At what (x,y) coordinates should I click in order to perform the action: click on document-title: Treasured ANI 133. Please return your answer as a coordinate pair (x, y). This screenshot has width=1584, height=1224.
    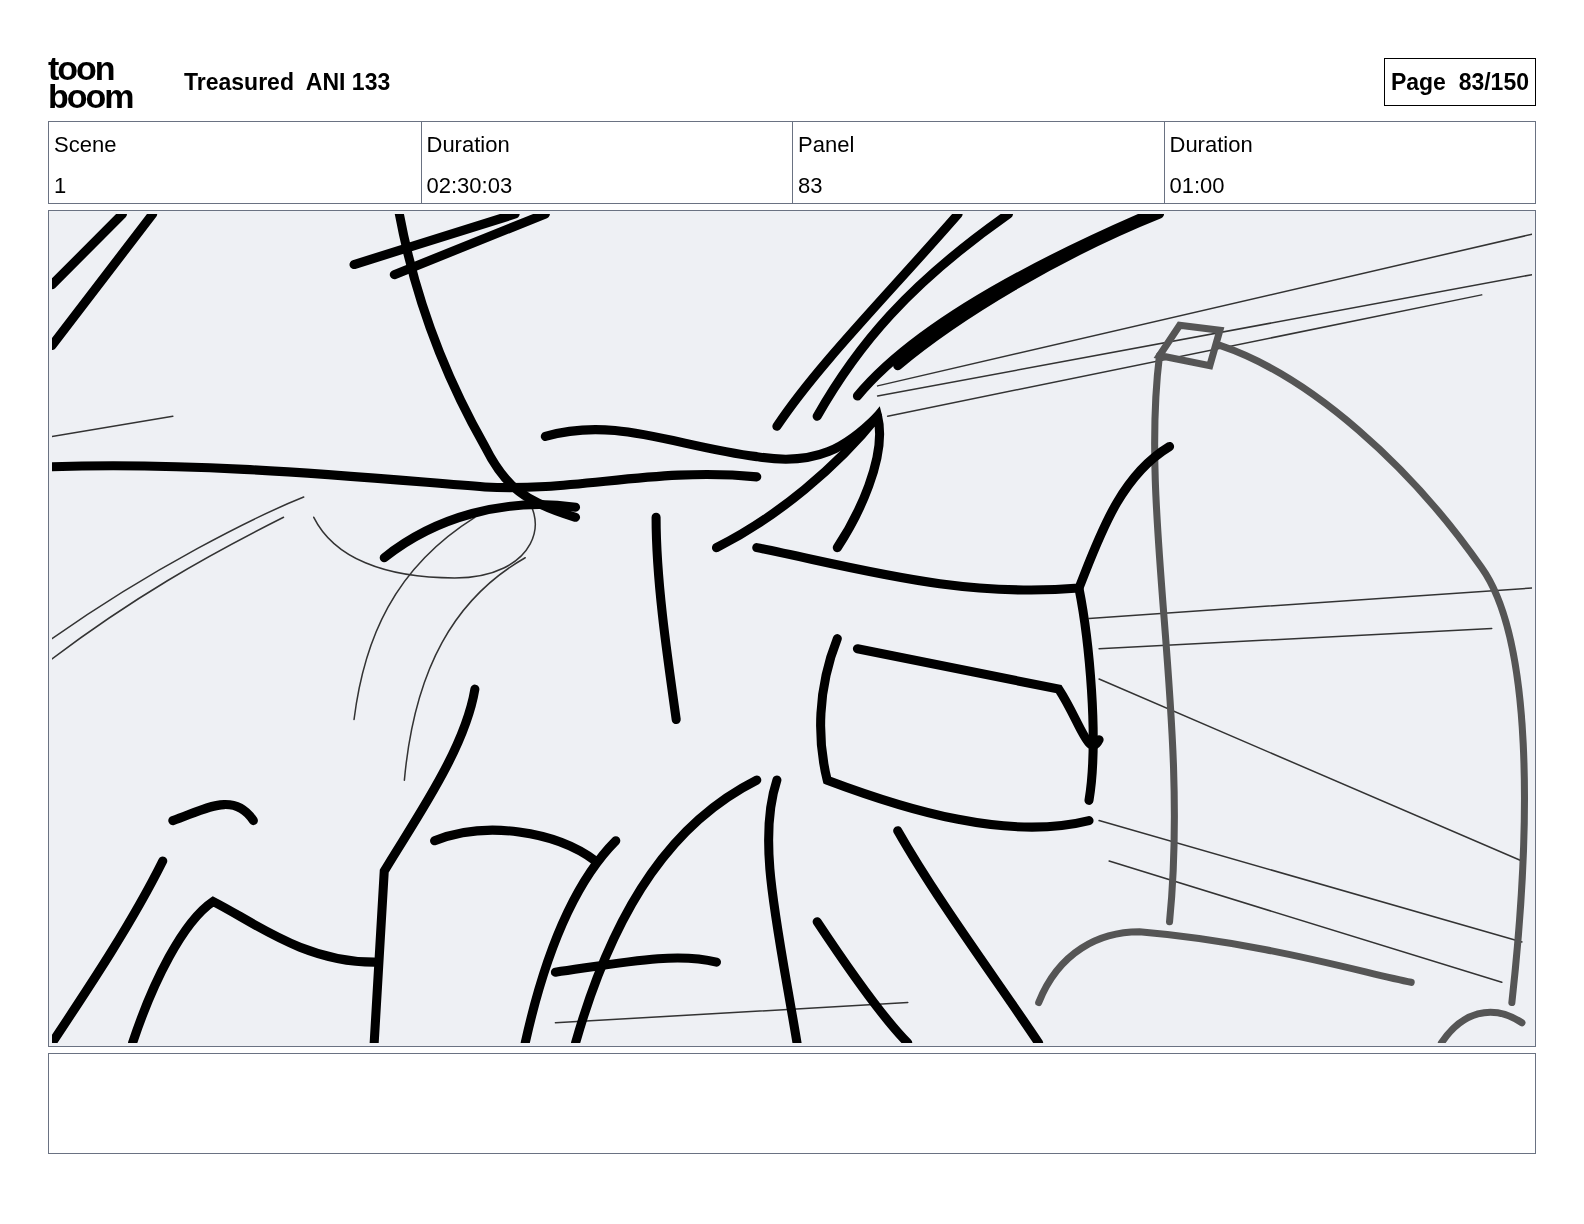
    Looking at the image, I should click on (287, 82).